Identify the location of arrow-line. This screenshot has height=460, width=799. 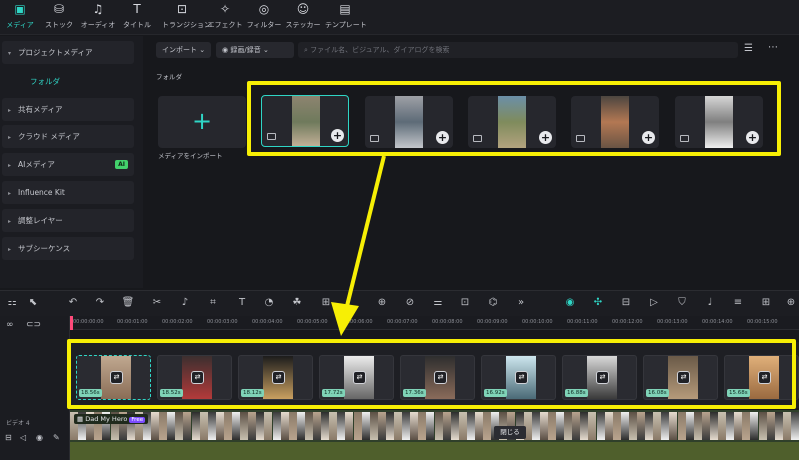
(365, 231).